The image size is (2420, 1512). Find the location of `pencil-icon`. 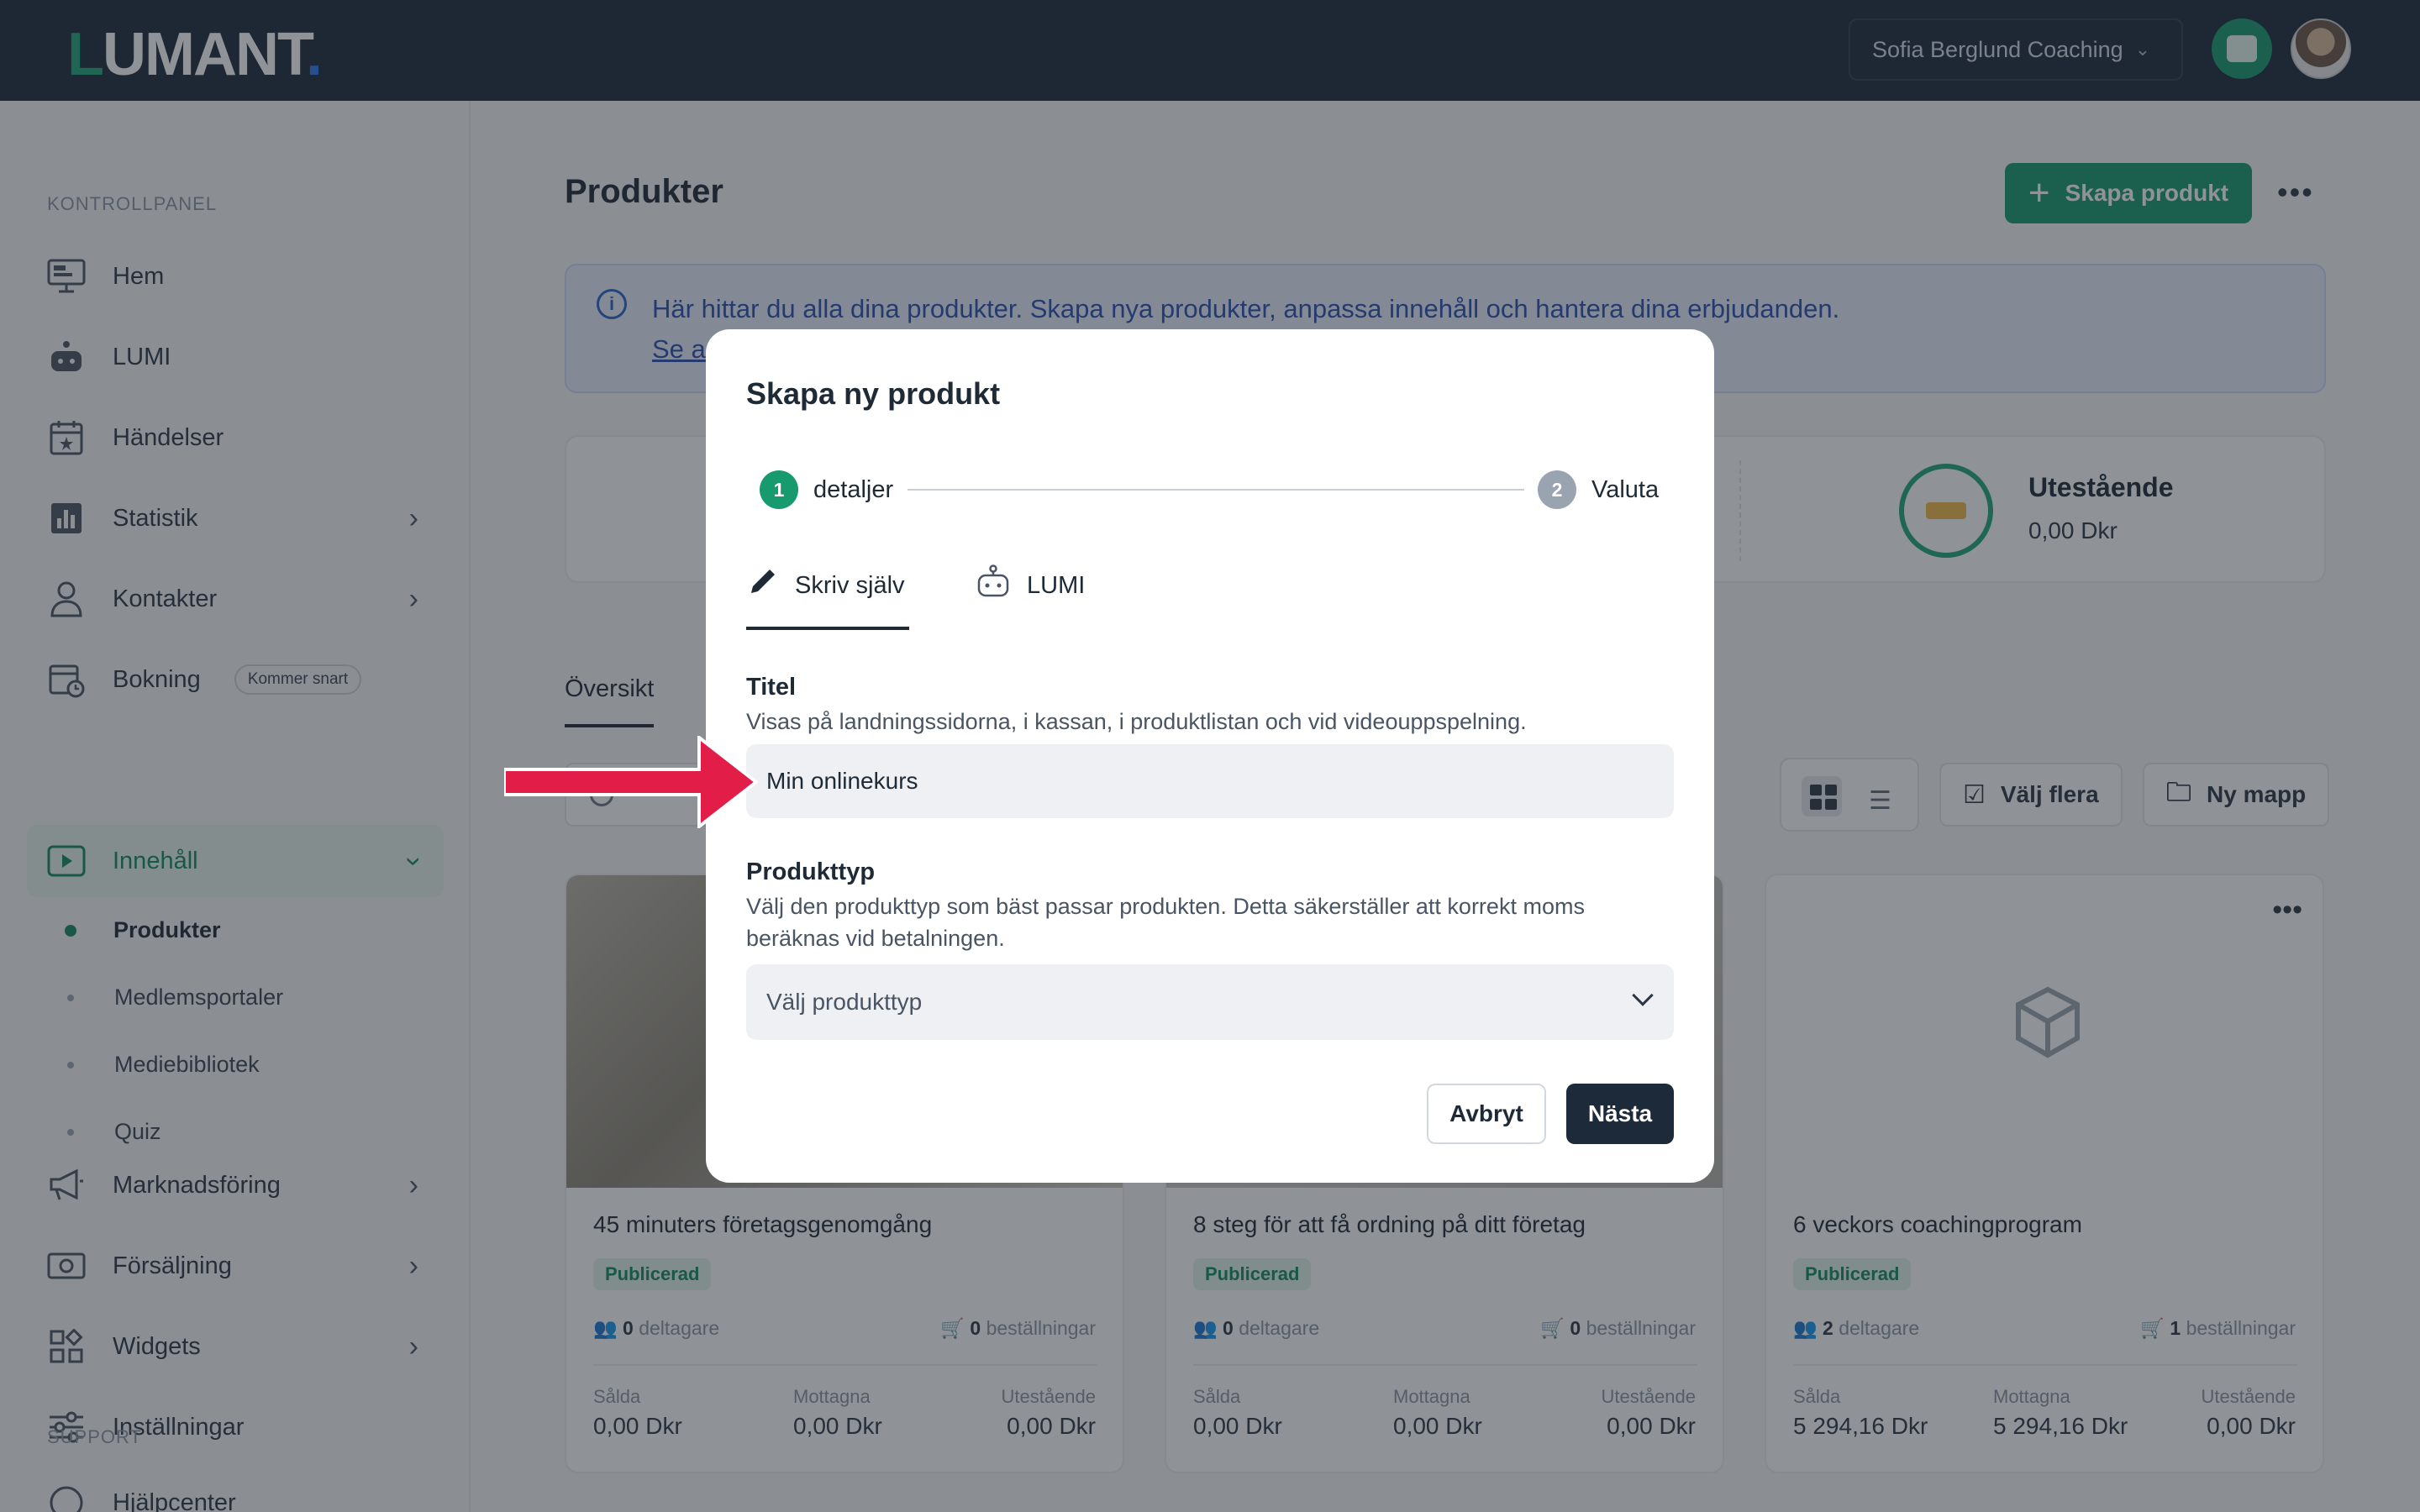

pencil-icon is located at coordinates (763, 585).